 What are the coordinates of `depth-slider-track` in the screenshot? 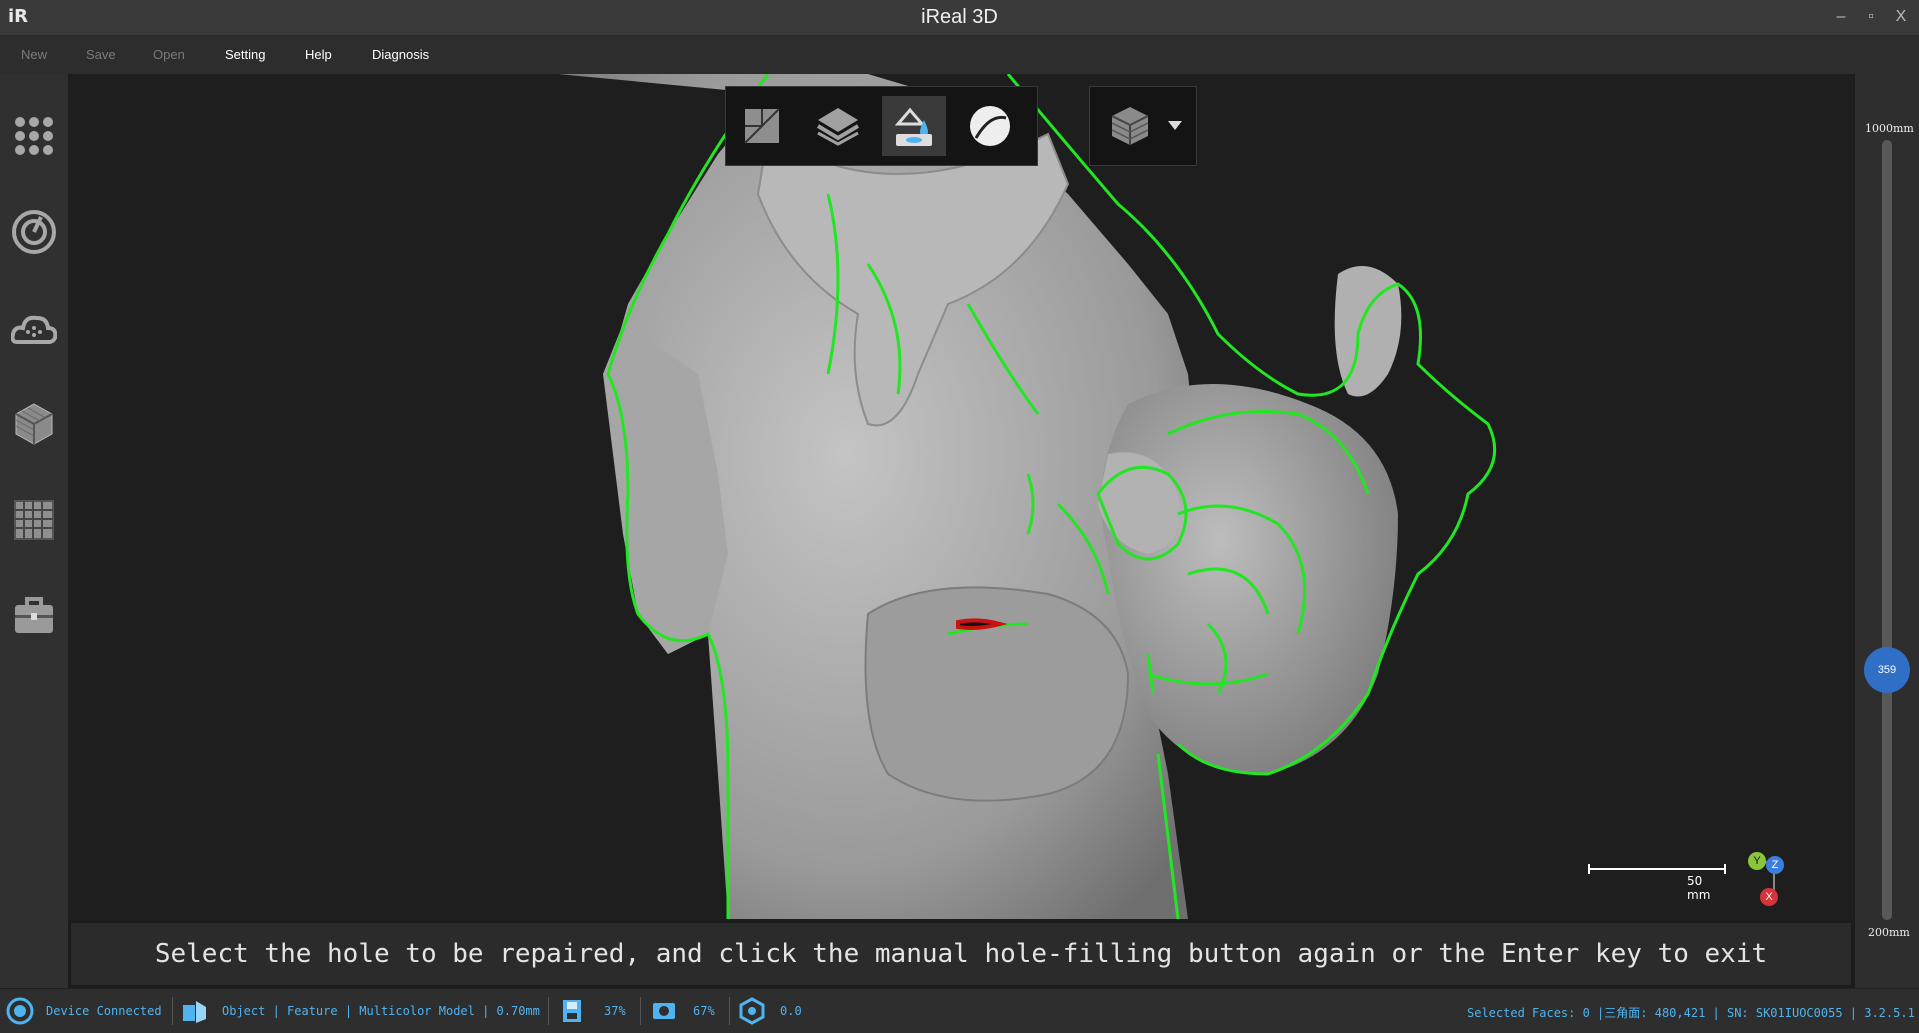 It's located at (1887, 530).